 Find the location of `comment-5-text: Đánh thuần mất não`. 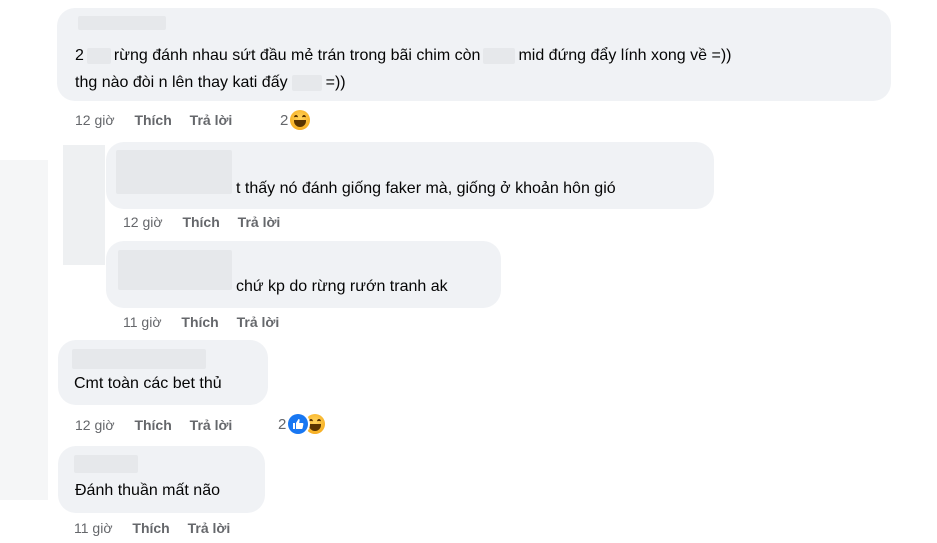

comment-5-text: Đánh thuần mất não is located at coordinates (147, 490).